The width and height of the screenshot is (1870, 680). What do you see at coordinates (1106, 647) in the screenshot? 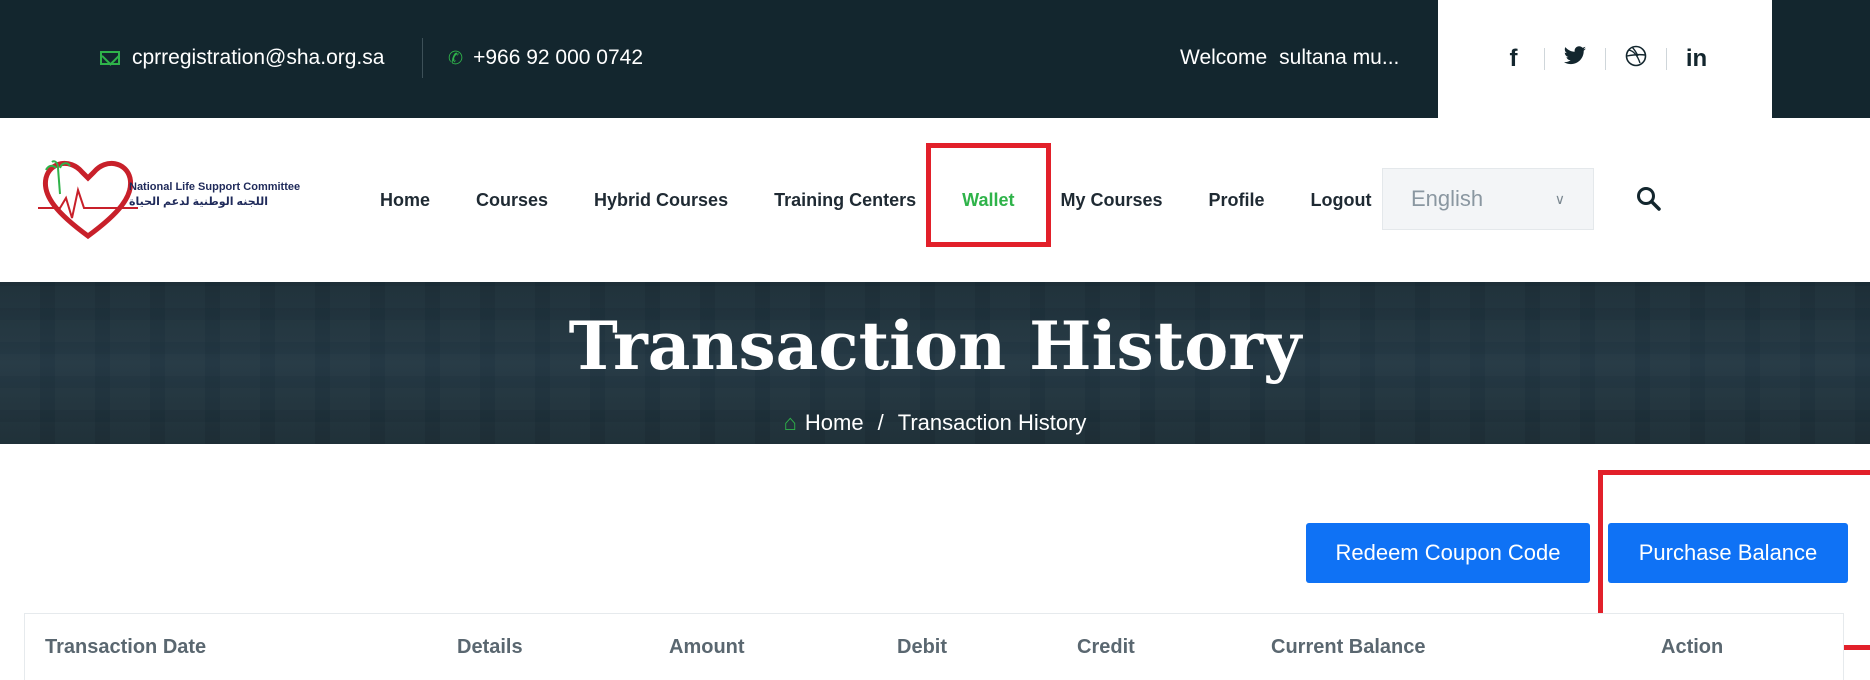
I see `column-header-credit: Credit` at bounding box center [1106, 647].